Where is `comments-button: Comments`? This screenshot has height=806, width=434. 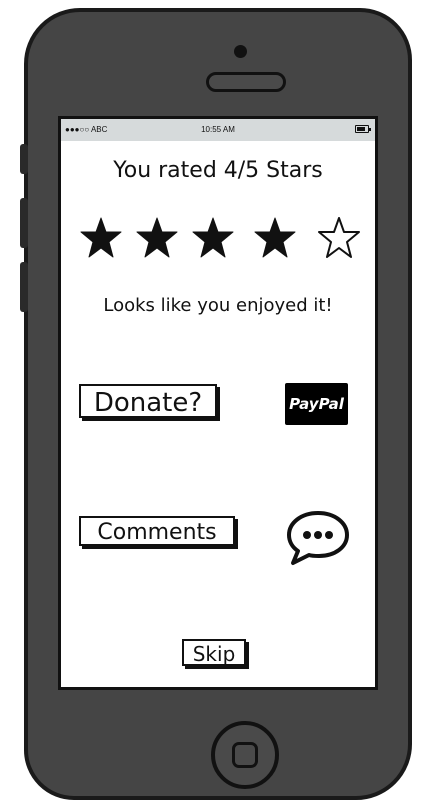 comments-button: Comments is located at coordinates (157, 531).